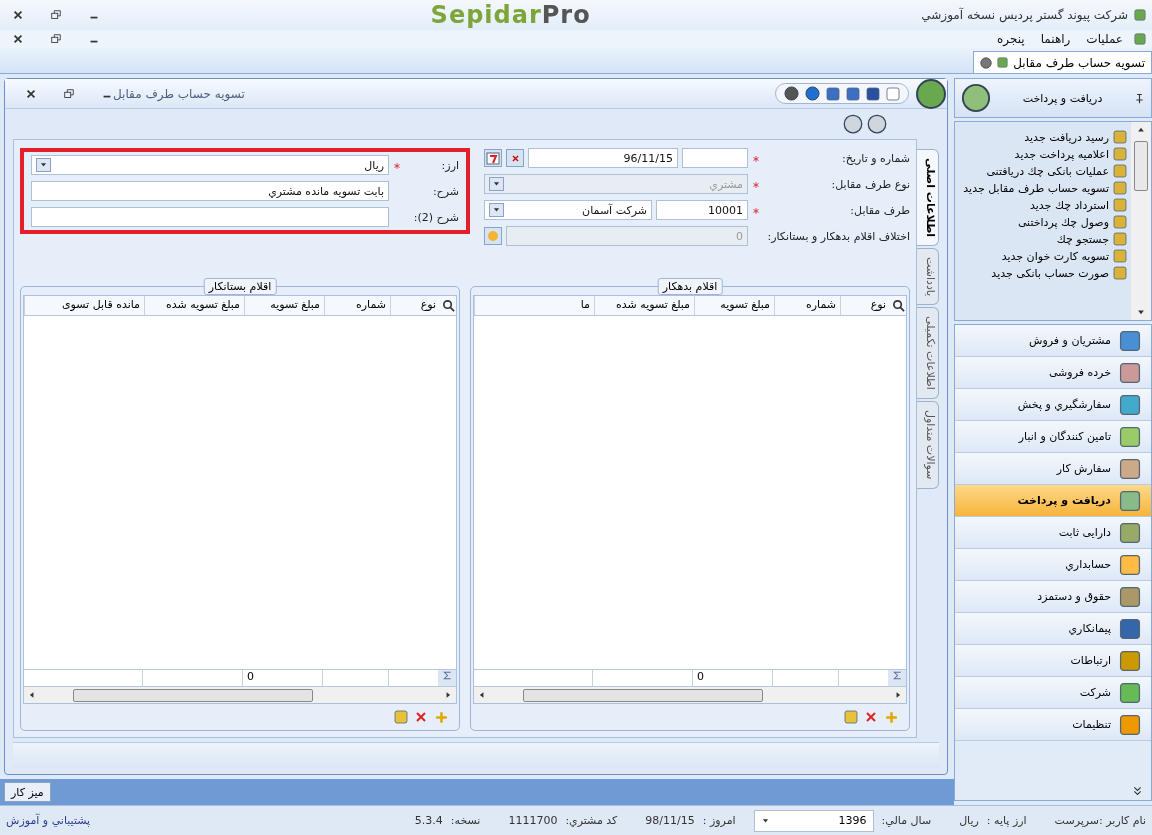 Image resolution: width=1152 pixels, height=835 pixels. What do you see at coordinates (568, 210) in the screenshot?
I see `combo-field: شرکت آسمان` at bounding box center [568, 210].